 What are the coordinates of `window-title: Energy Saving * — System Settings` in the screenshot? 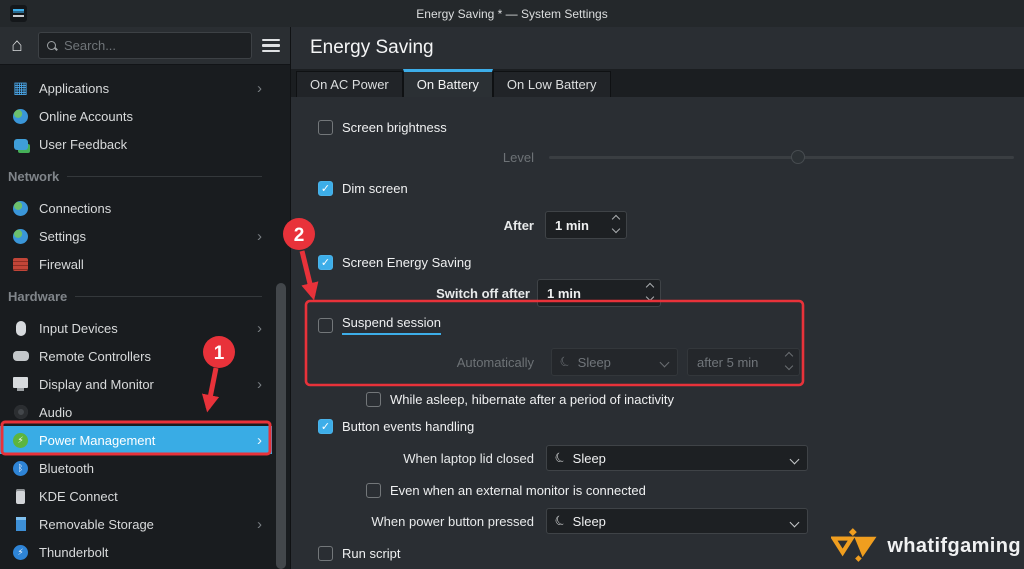 It's located at (512, 13).